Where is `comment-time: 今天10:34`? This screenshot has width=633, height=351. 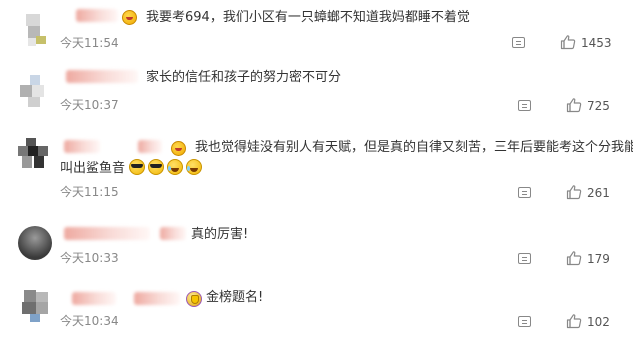 comment-time: 今天10:34 is located at coordinates (89, 321).